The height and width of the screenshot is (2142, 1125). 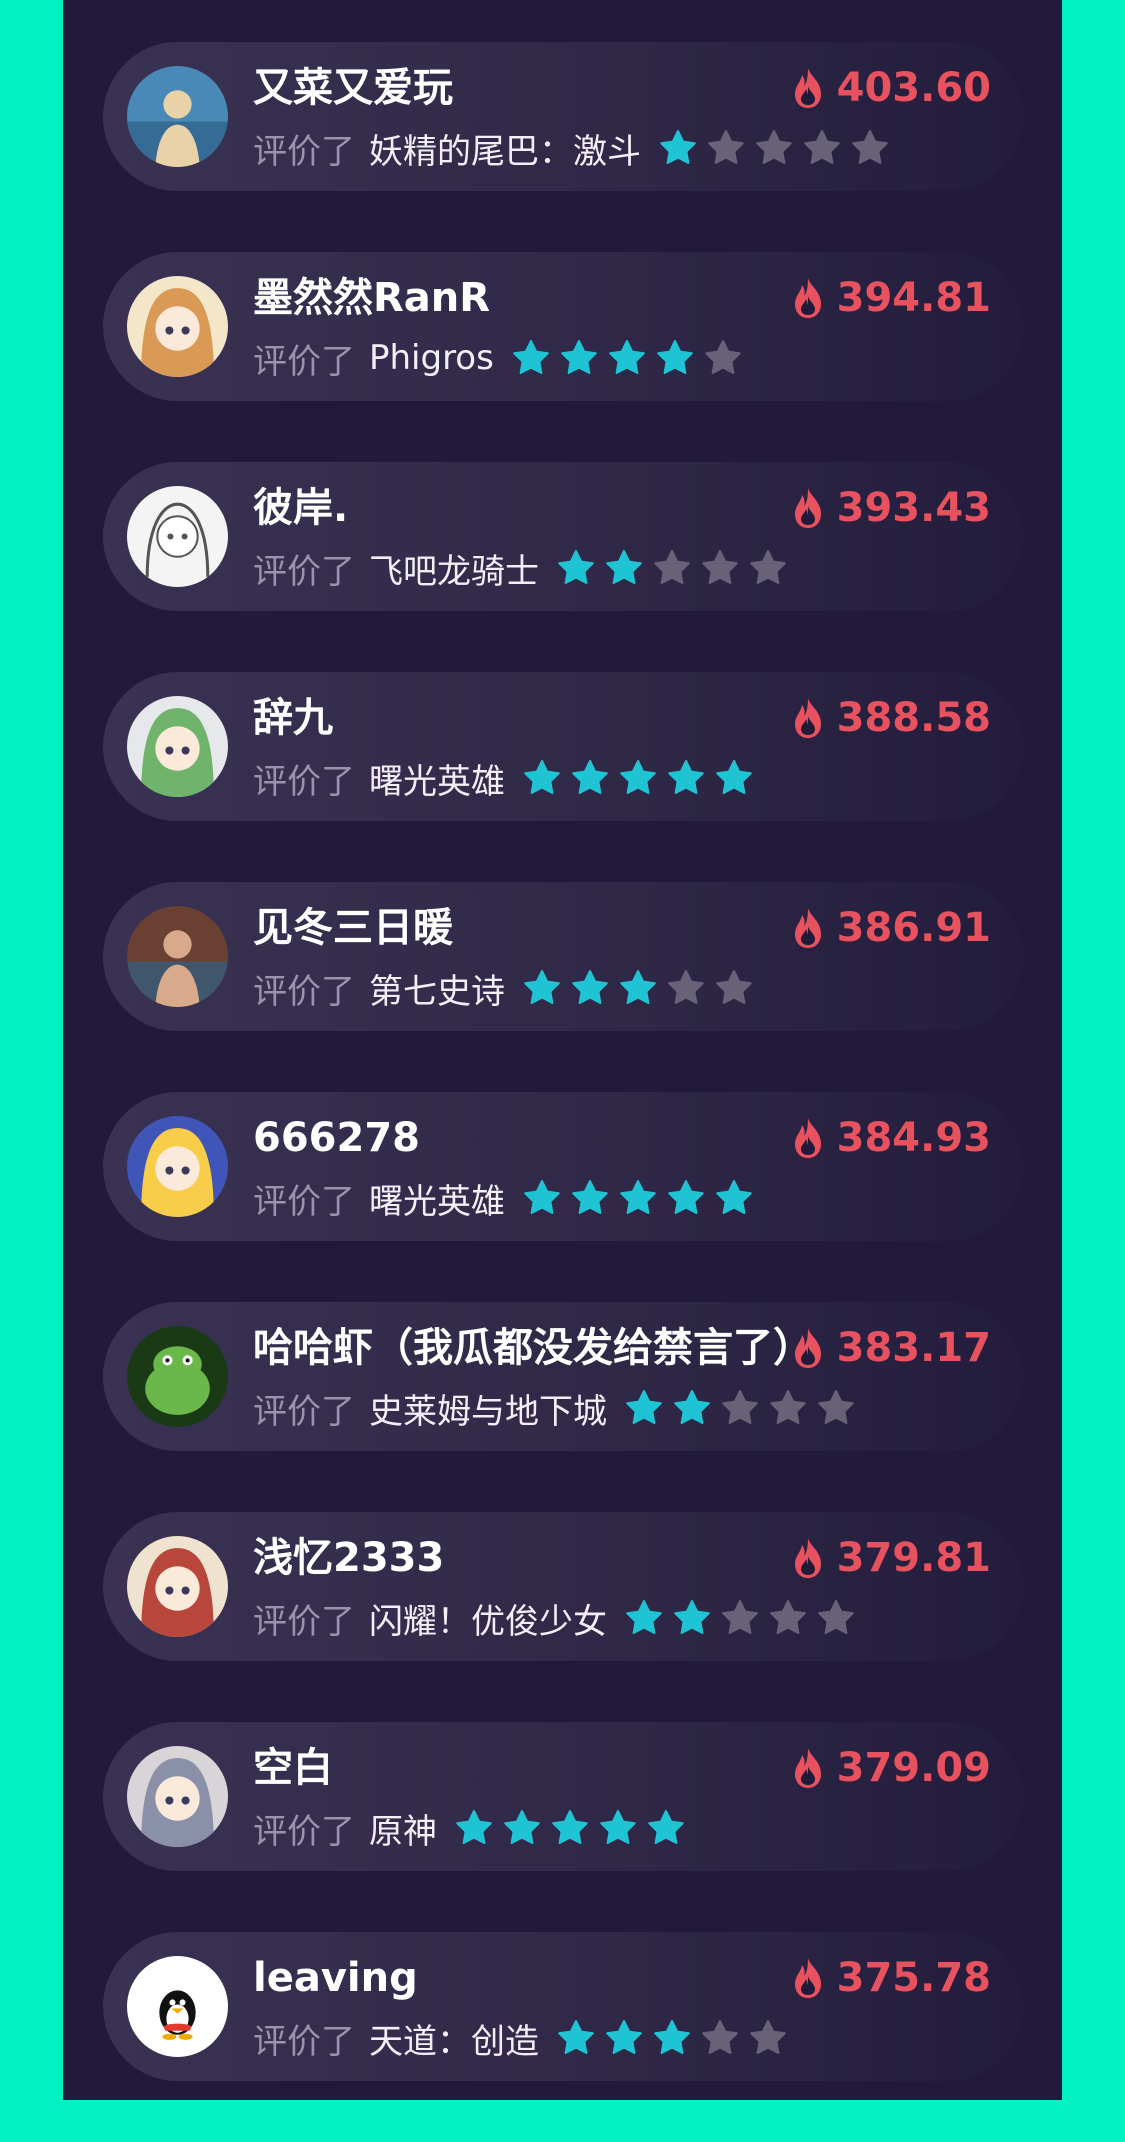 I want to click on ranking-row-10: leaving 375.78 评价了 天道：创造, so click(x=563, y=2006).